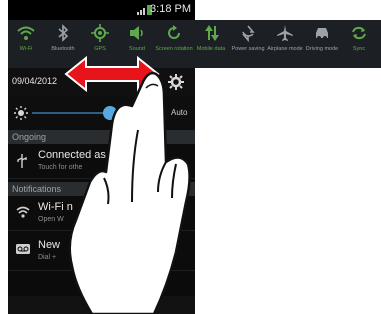 The height and width of the screenshot is (314, 381). What do you see at coordinates (21, 113) in the screenshot?
I see `brightness-icon` at bounding box center [21, 113].